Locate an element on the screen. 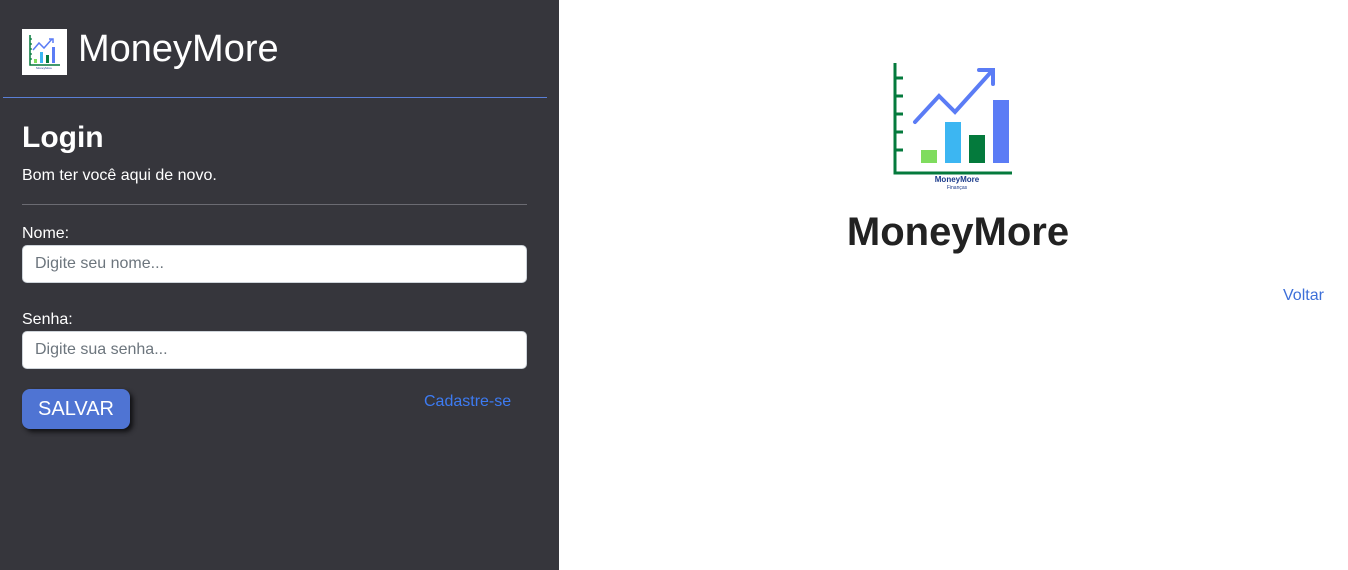  logo-subcaption: Finanças is located at coordinates (957, 188).